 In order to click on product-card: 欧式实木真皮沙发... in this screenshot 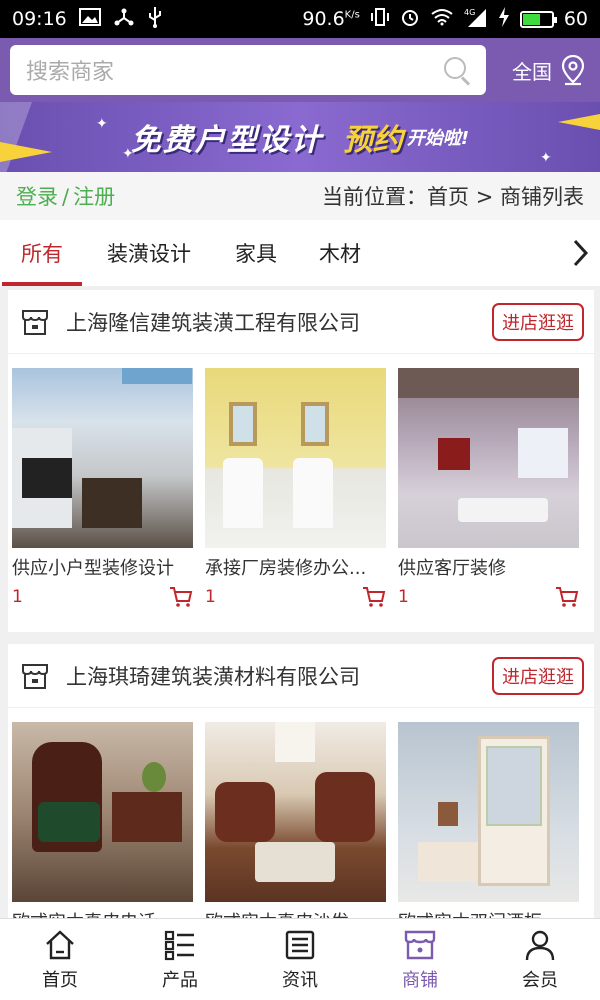, I will do `click(295, 820)`.